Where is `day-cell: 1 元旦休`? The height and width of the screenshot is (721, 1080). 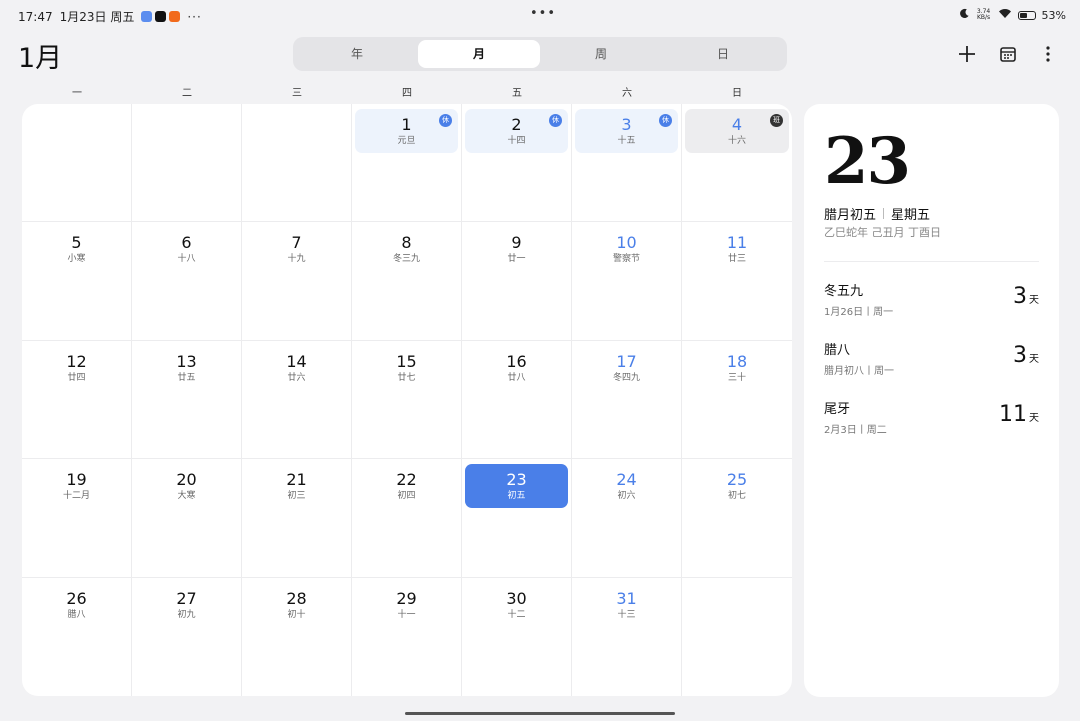
day-cell: 1 元旦休 is located at coordinates (407, 163).